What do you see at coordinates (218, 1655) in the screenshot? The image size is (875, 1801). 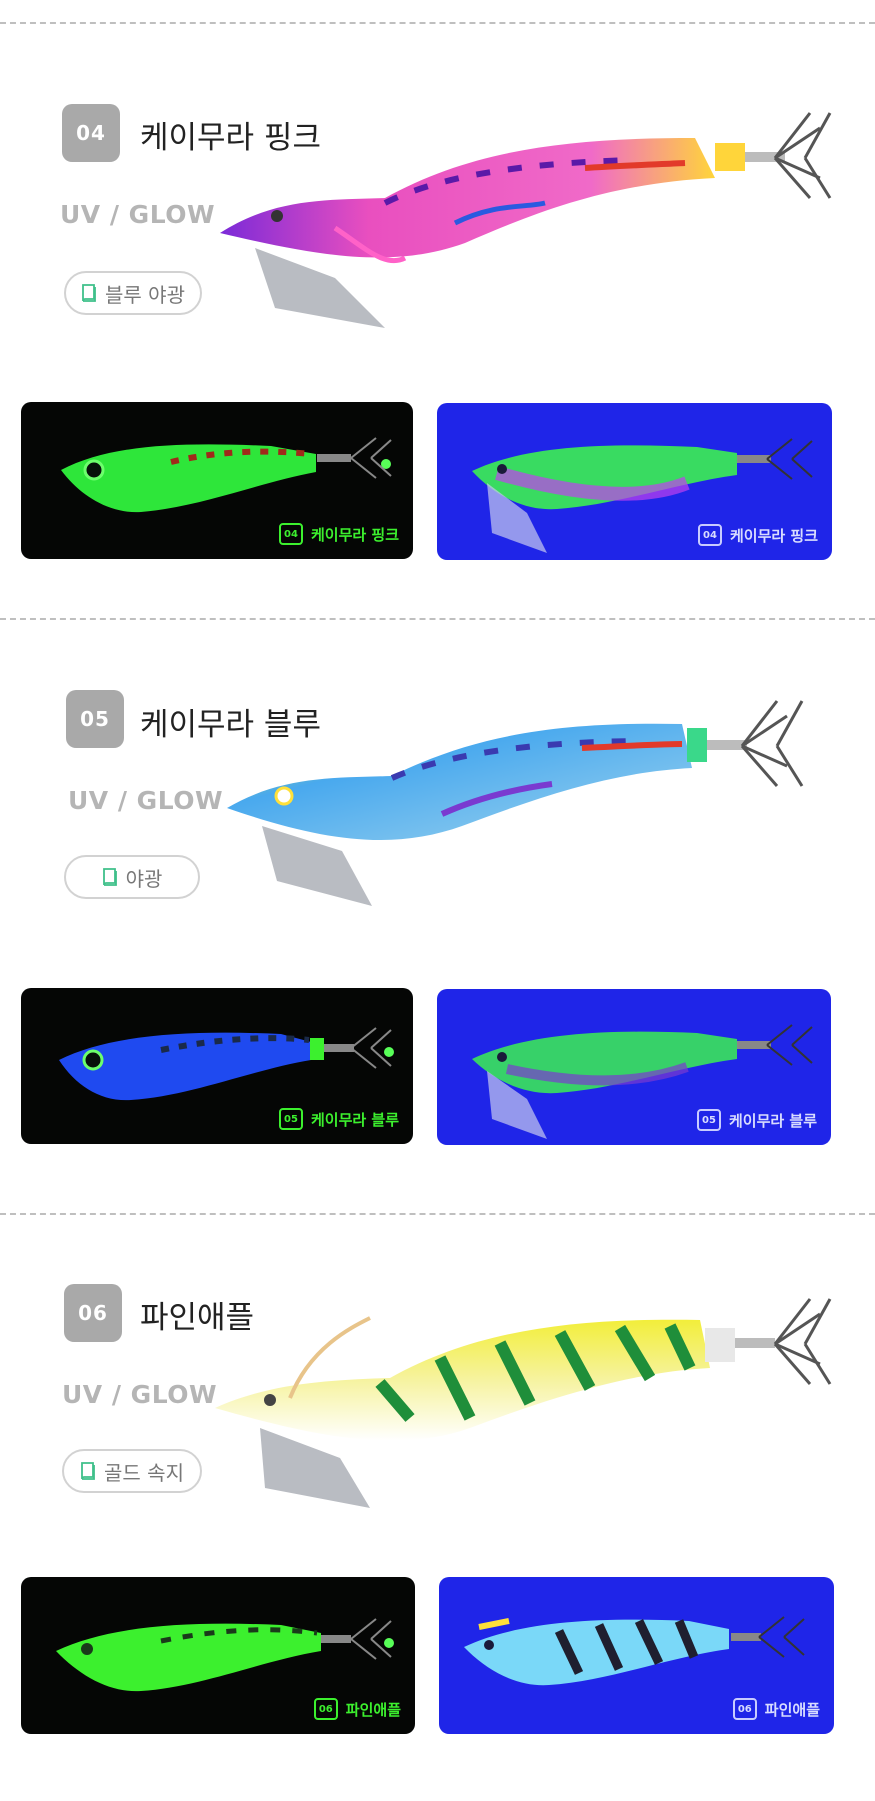 I see `glow-photo-panel: 06 파인애플` at bounding box center [218, 1655].